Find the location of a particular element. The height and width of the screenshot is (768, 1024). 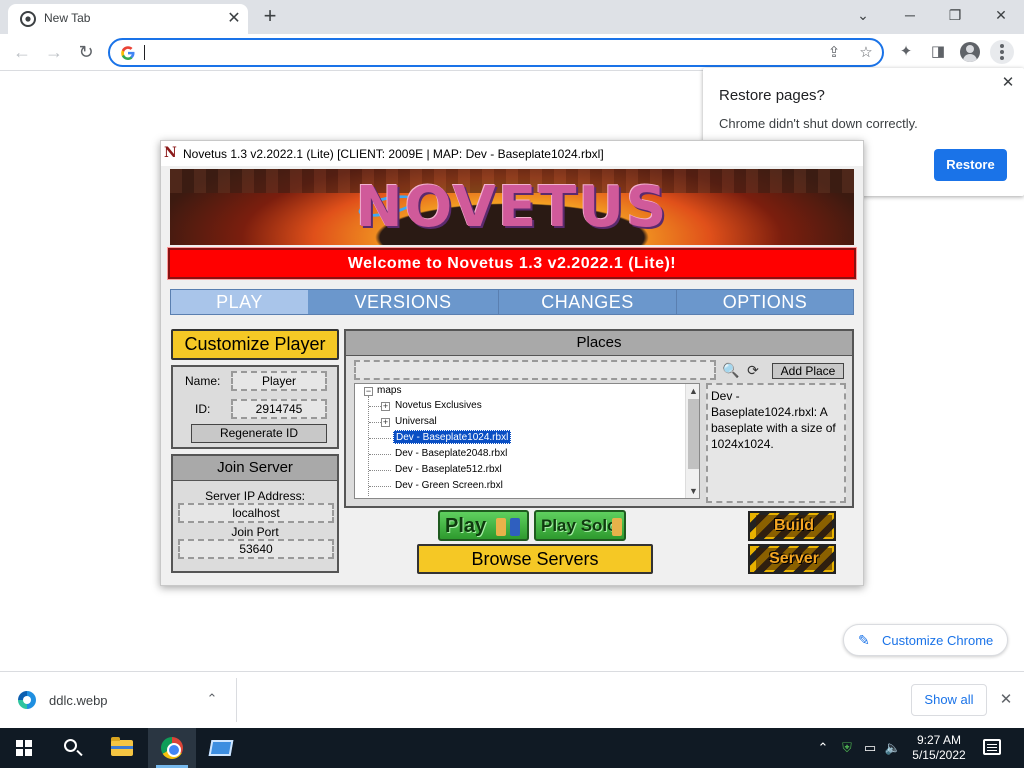

clock-date: 5/15/2022 is located at coordinates (939, 755).